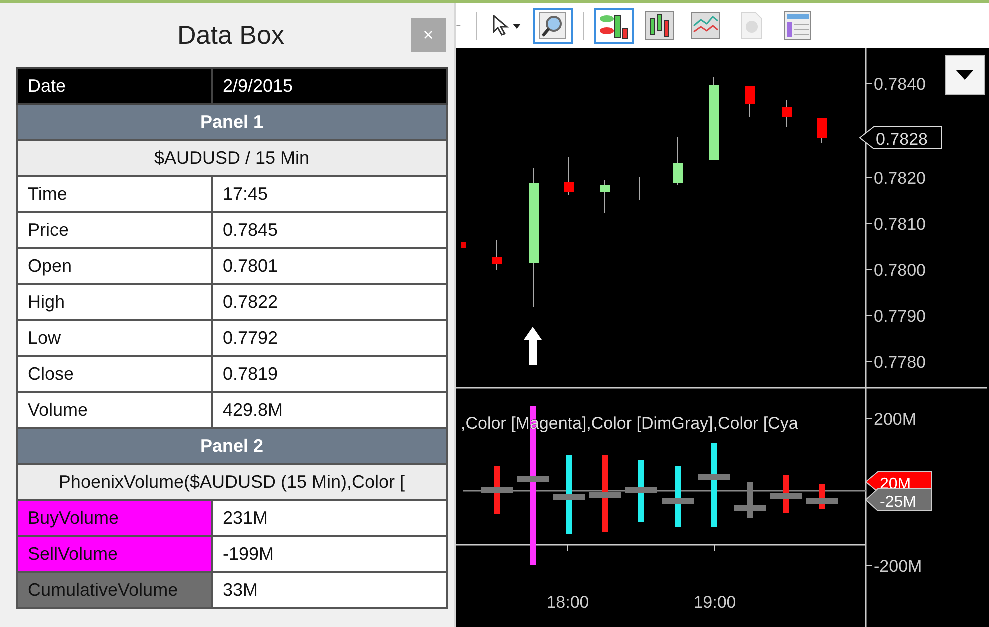 This screenshot has height=627, width=989. What do you see at coordinates (706, 26) in the screenshot?
I see `line-chart-icon` at bounding box center [706, 26].